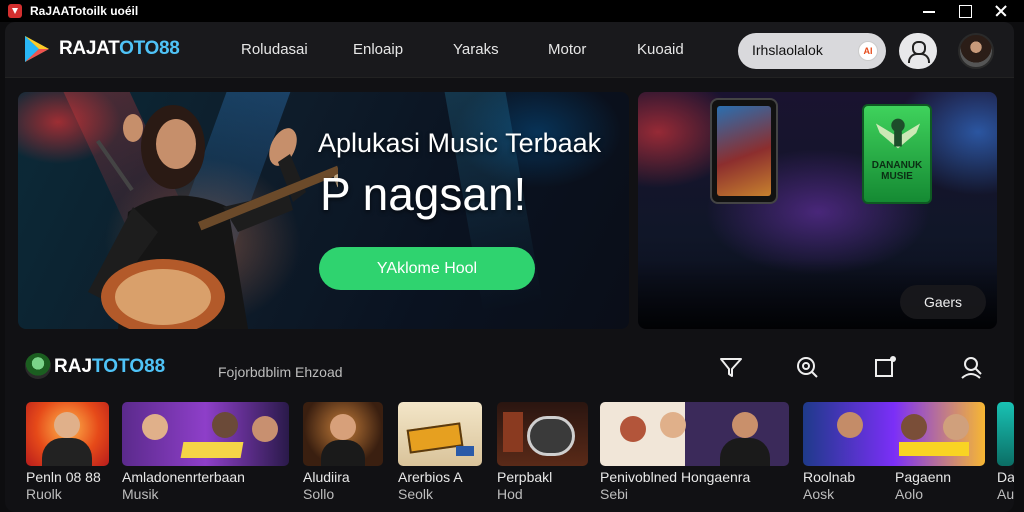  I want to click on section-logo-icon, so click(38, 366).